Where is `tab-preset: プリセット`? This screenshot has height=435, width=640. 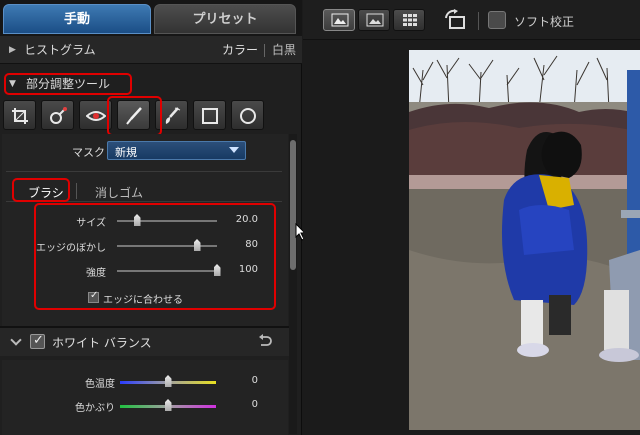
tab-preset: プリセット is located at coordinates (225, 19).